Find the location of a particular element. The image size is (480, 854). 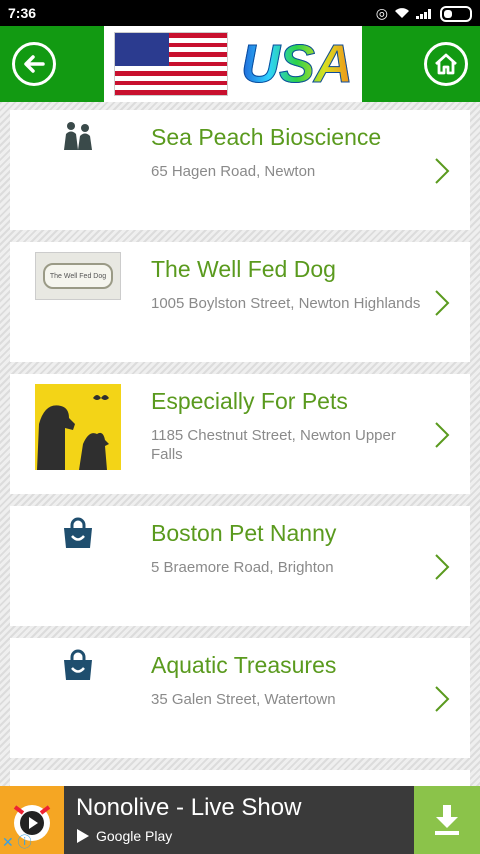

download-icon is located at coordinates (447, 820).